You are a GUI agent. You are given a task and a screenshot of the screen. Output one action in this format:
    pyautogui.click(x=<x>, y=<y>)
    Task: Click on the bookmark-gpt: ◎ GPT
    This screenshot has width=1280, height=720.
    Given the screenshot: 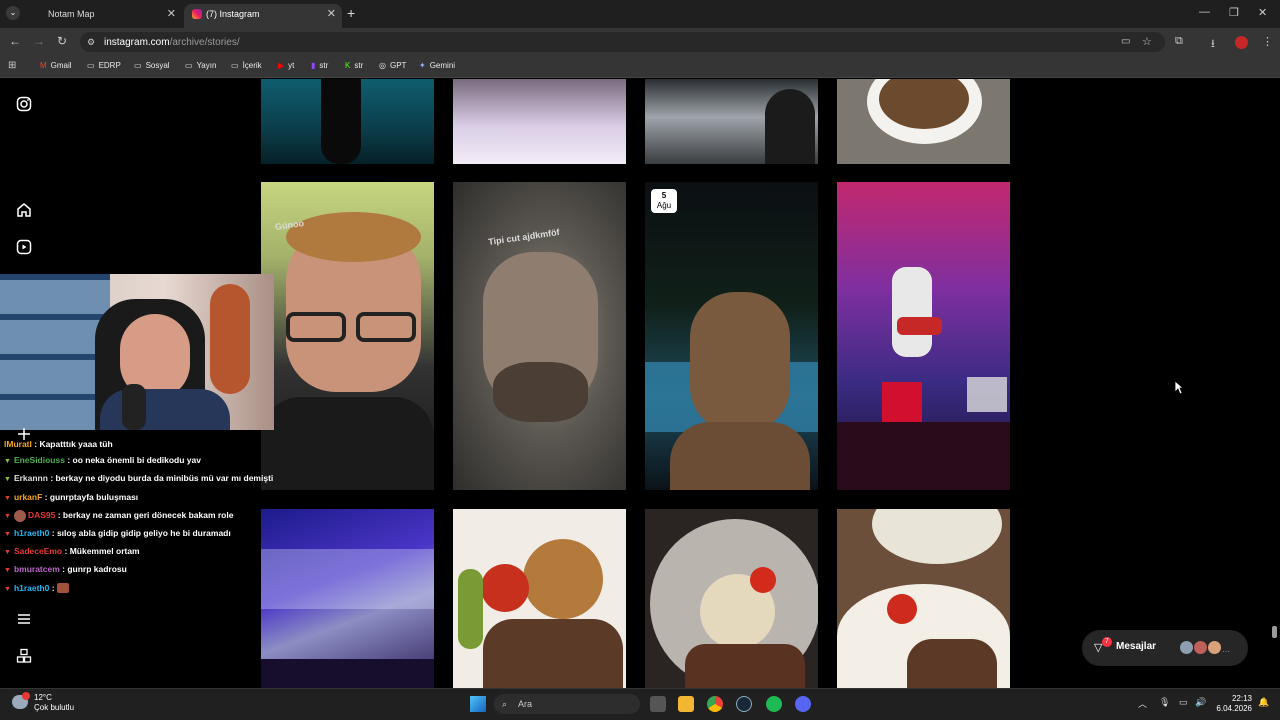 What is the action you would take?
    pyautogui.click(x=392, y=65)
    